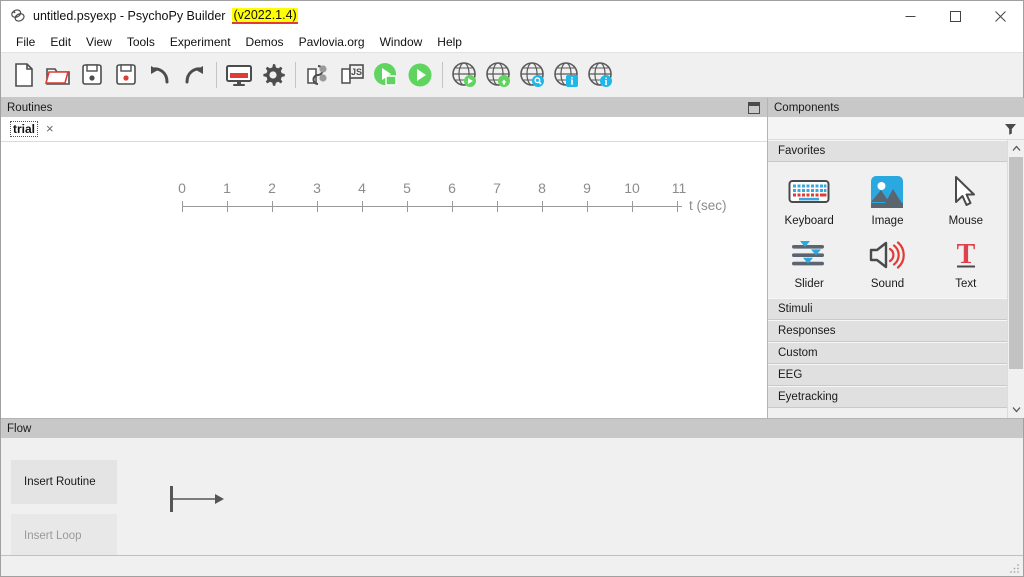  I want to click on component-label: Mouse, so click(966, 221).